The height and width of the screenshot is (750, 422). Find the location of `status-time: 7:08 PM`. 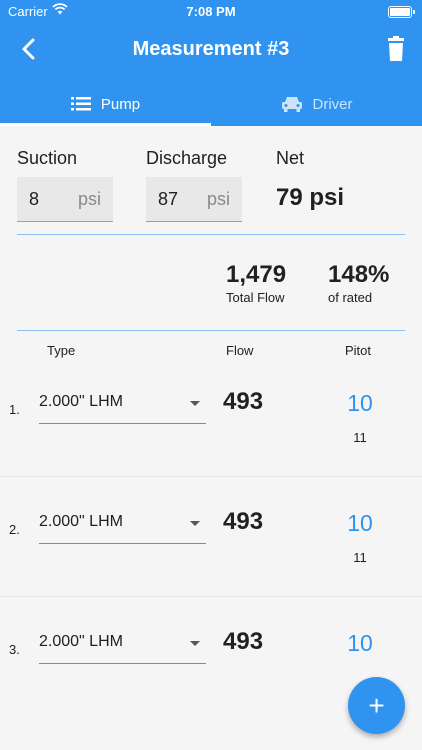

status-time: 7:08 PM is located at coordinates (211, 11).